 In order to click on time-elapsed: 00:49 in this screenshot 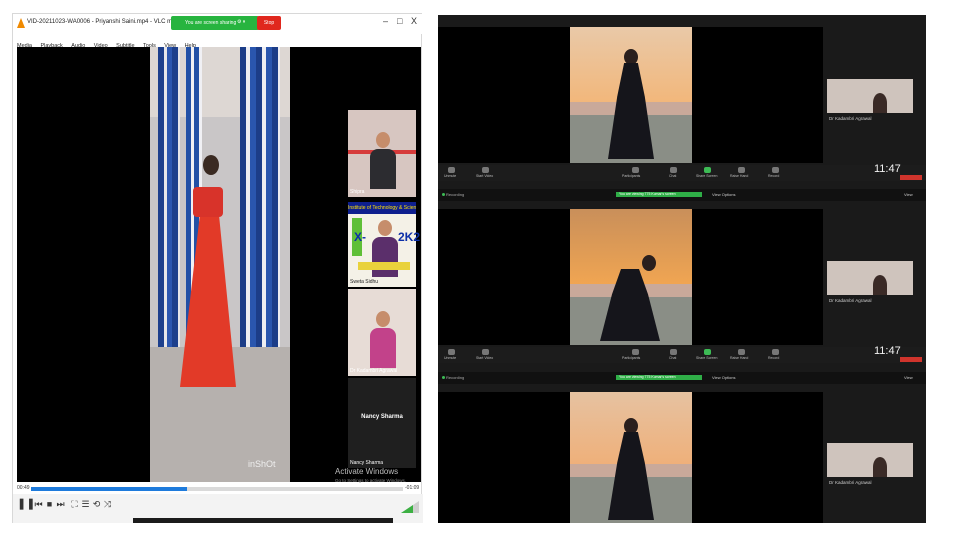, I will do `click(23, 488)`.